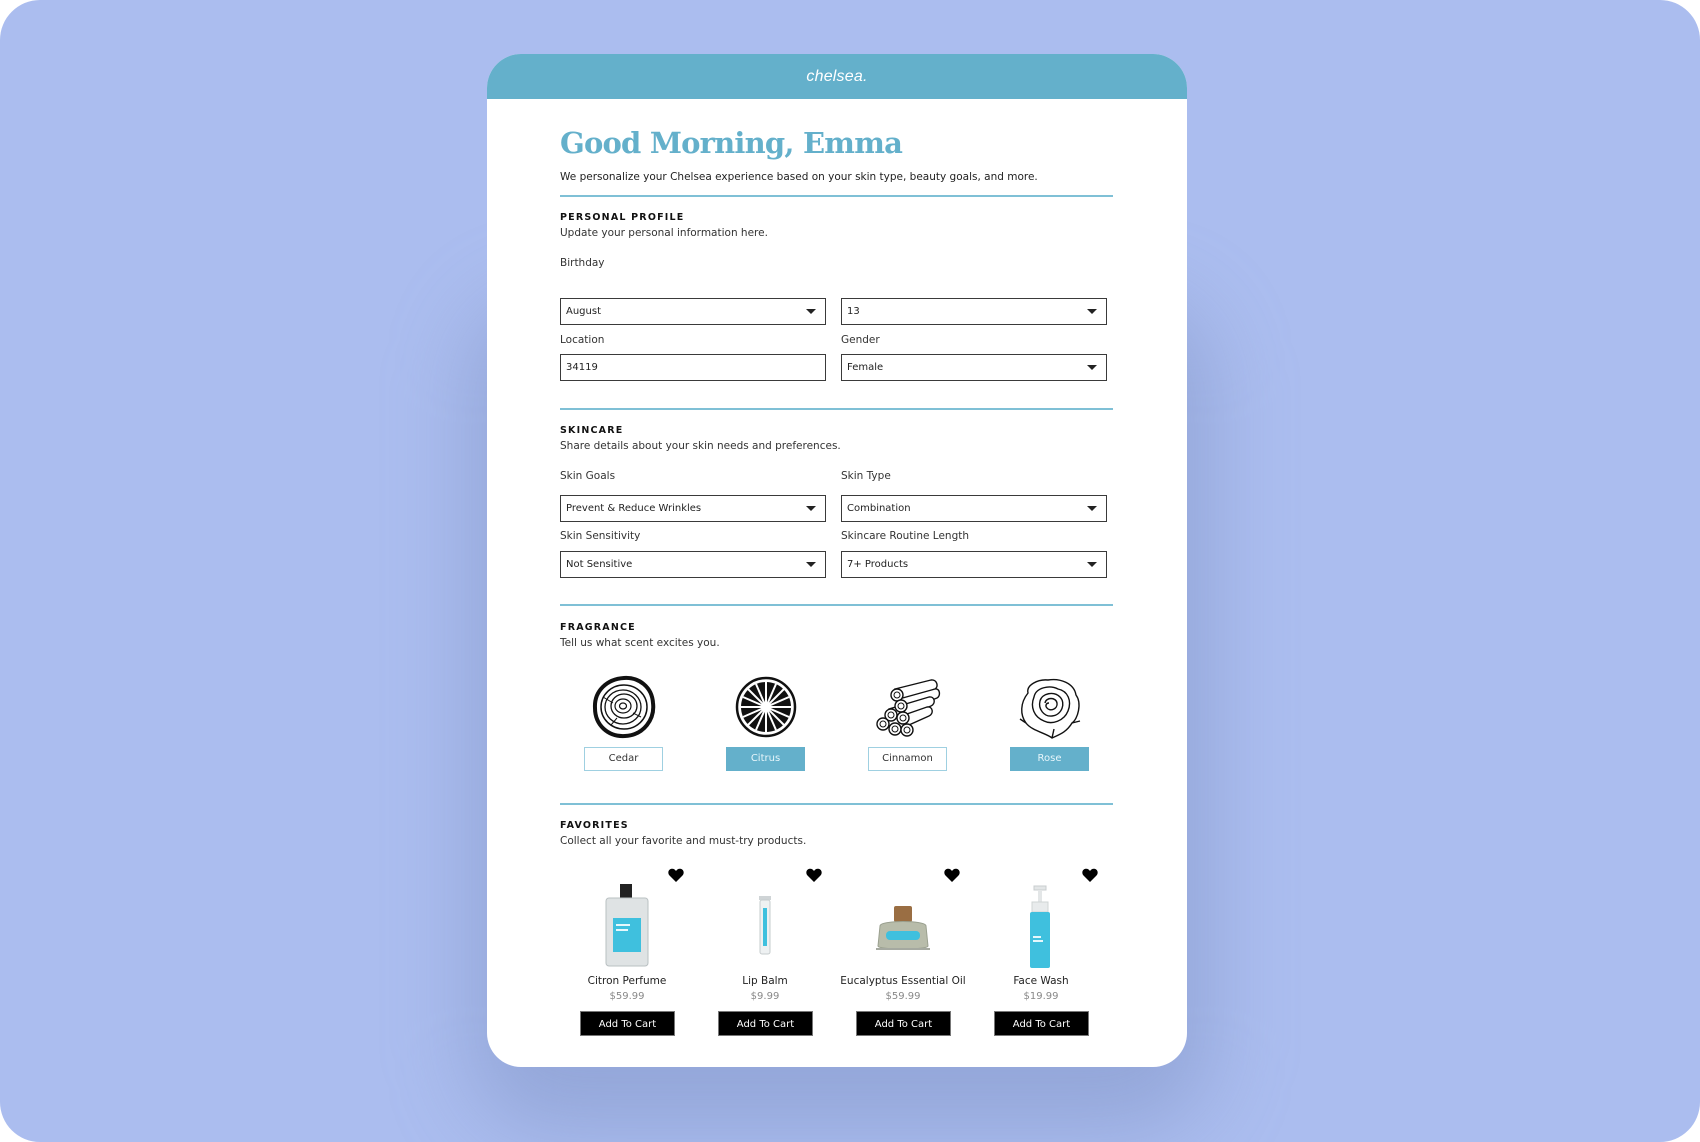  What do you see at coordinates (1041, 981) in the screenshot?
I see `product-name: Face Wash` at bounding box center [1041, 981].